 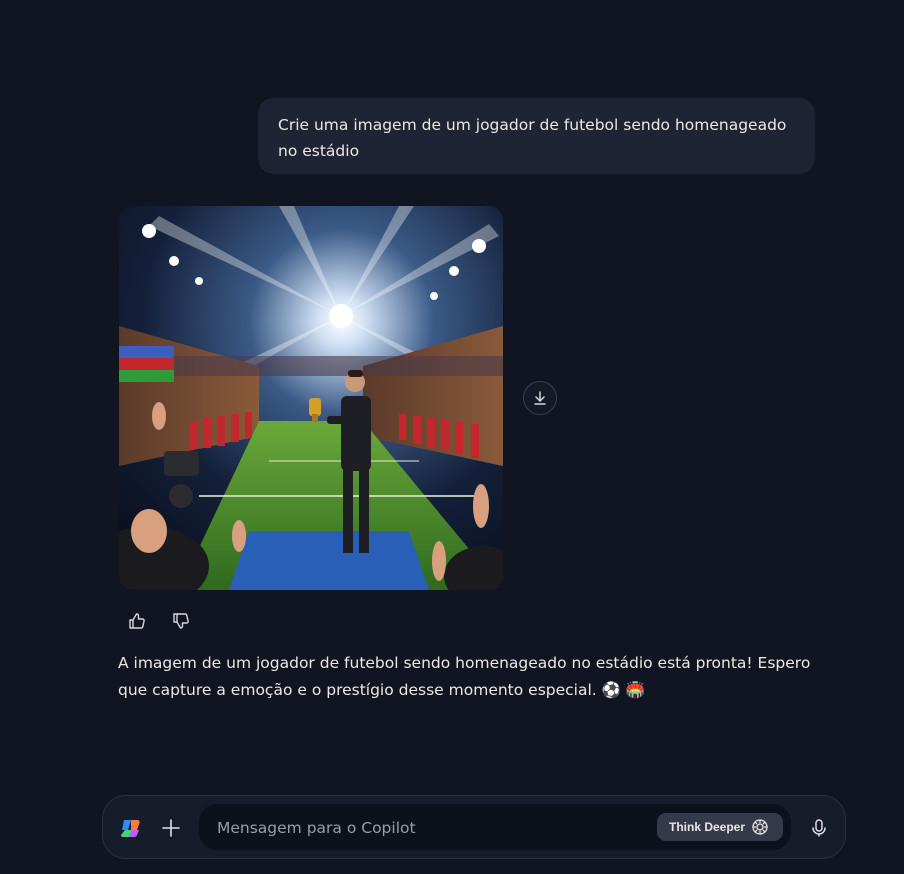 I want to click on thumbs-down-icon, so click(x=181, y=621).